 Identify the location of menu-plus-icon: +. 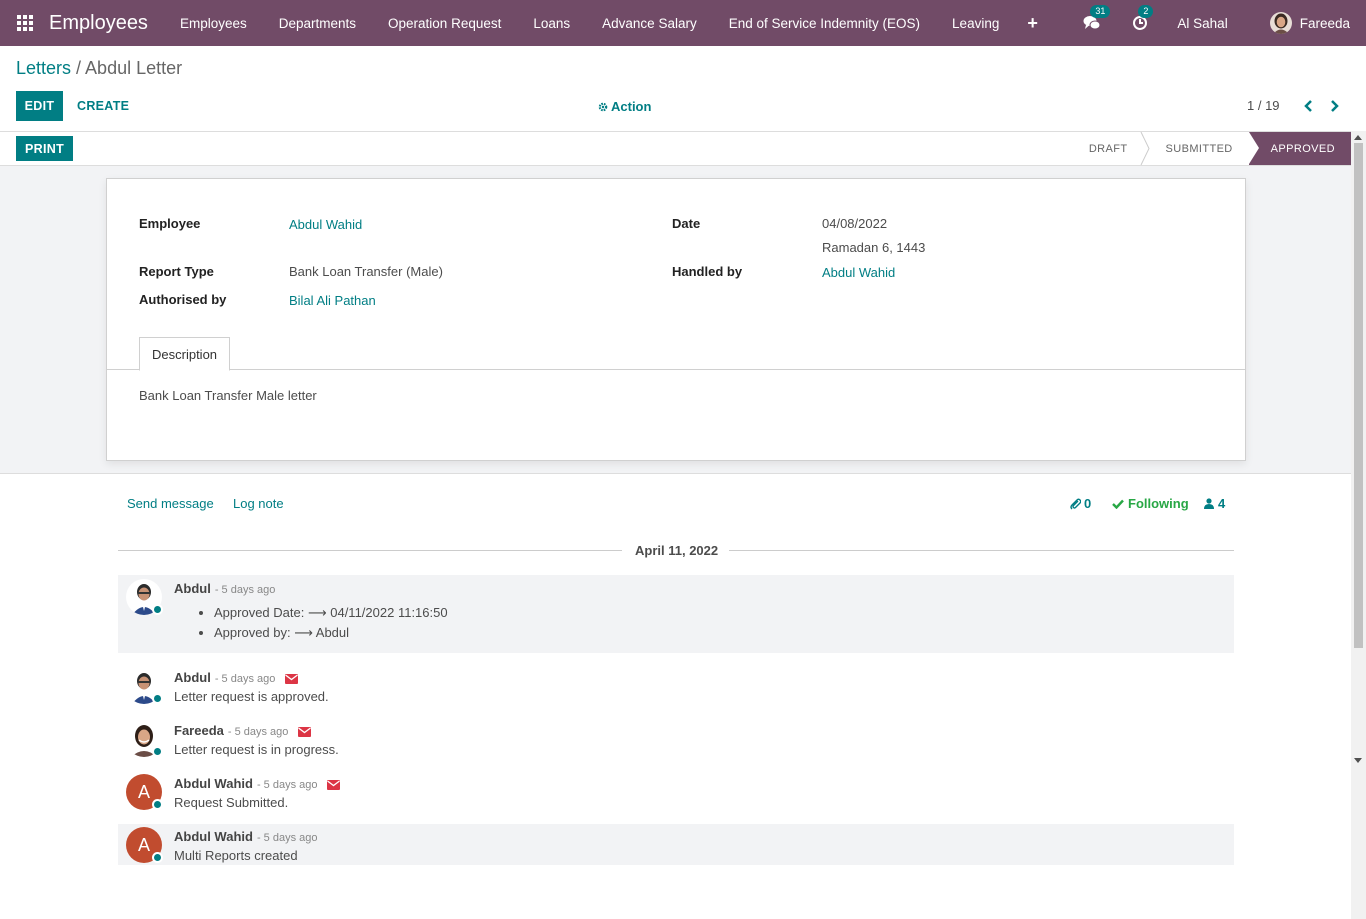
(1032, 23).